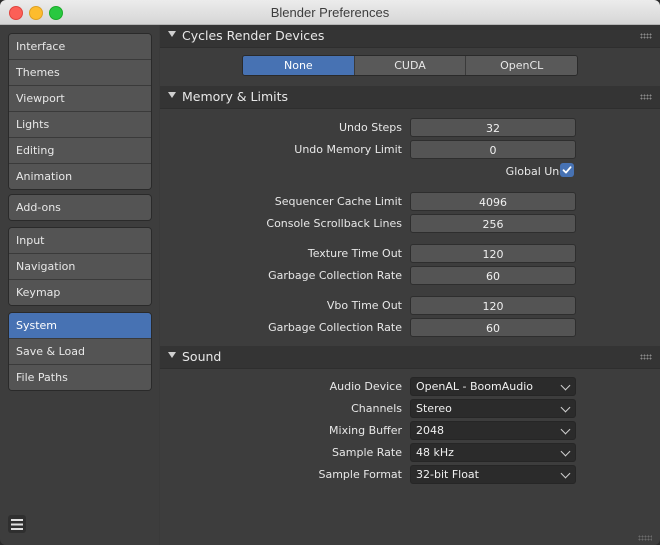 The height and width of the screenshot is (545, 660). I want to click on cycles-device-cuda: CUDA, so click(410, 65).